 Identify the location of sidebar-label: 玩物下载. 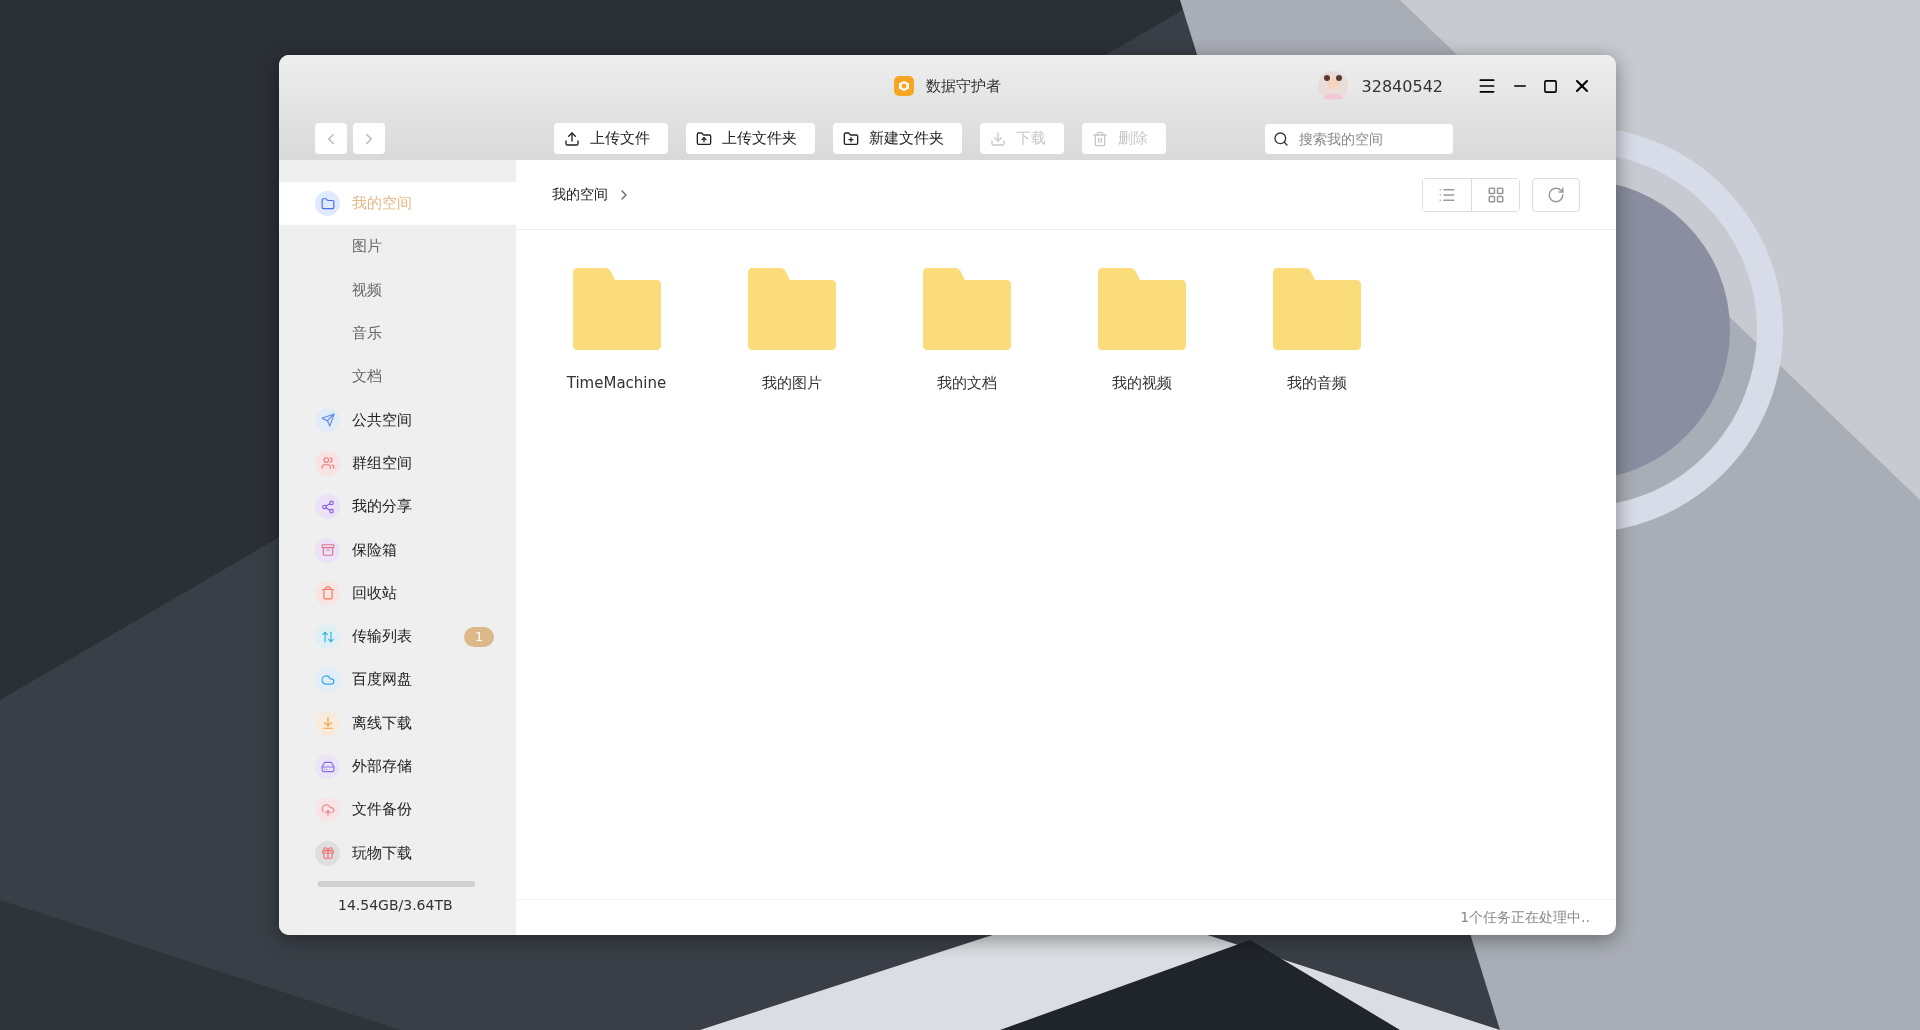
(382, 853).